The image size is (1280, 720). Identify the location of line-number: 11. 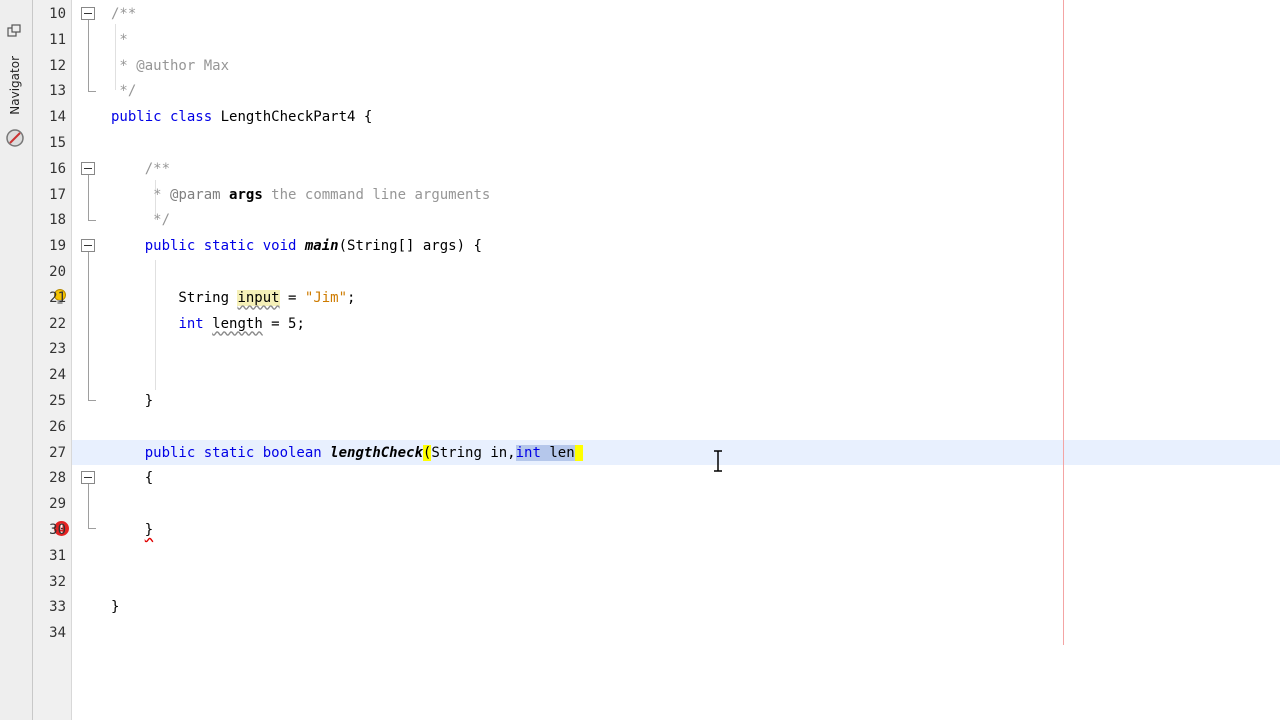
(57, 39).